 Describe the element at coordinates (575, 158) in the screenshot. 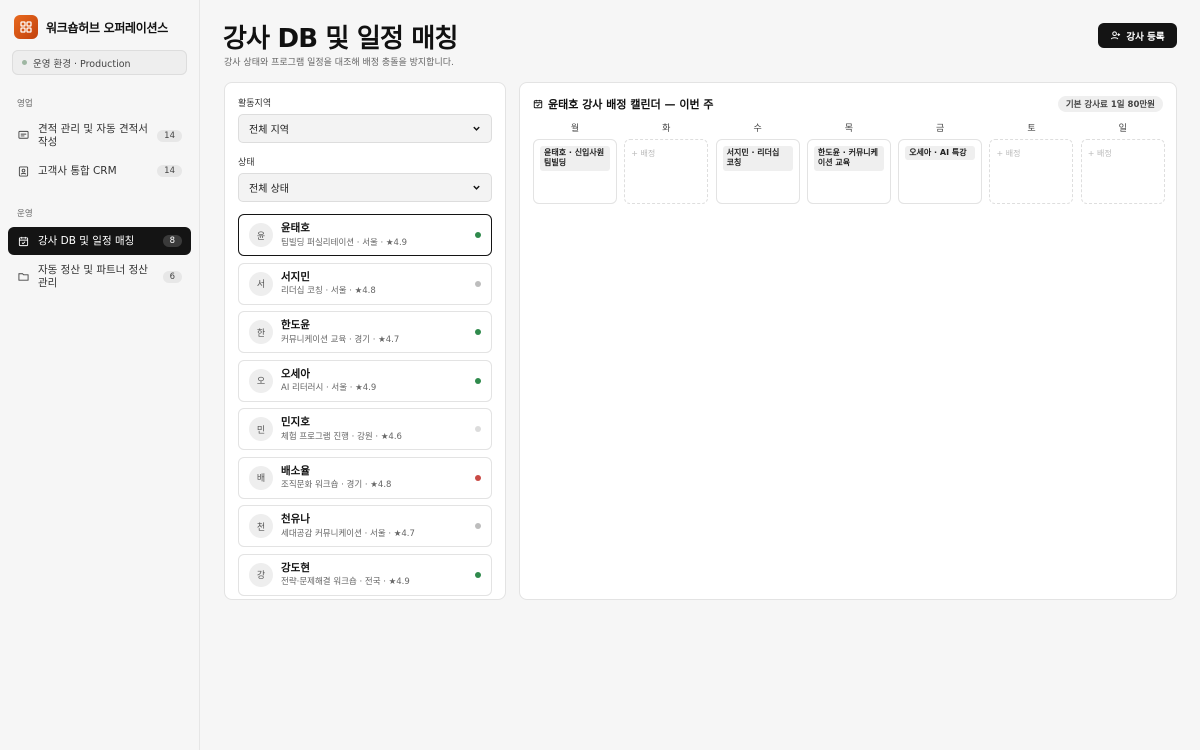

I see `booking-chip: 윤태호 · 신입사원 팀빌딩` at that location.